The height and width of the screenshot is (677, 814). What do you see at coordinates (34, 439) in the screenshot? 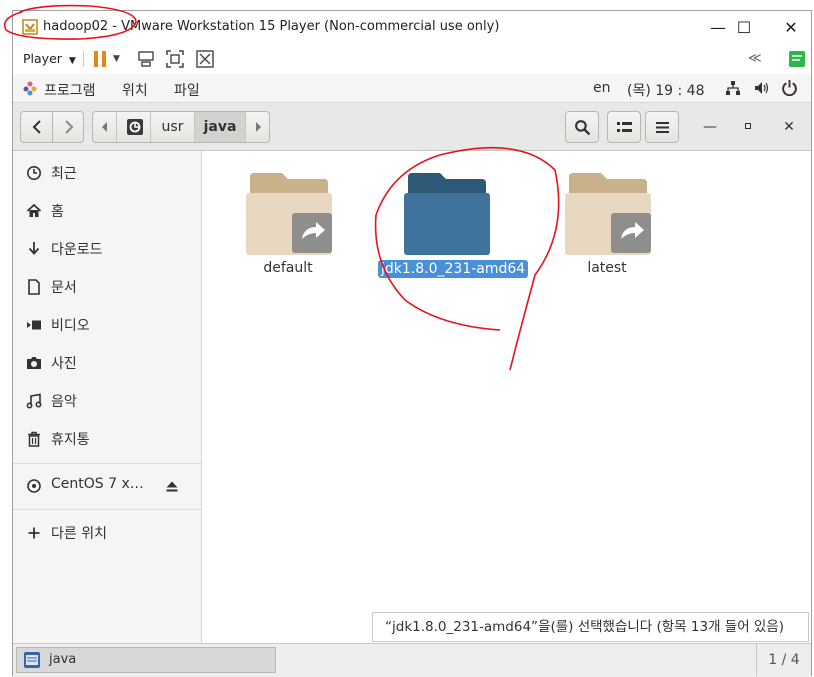
I see `trash-icon` at bounding box center [34, 439].